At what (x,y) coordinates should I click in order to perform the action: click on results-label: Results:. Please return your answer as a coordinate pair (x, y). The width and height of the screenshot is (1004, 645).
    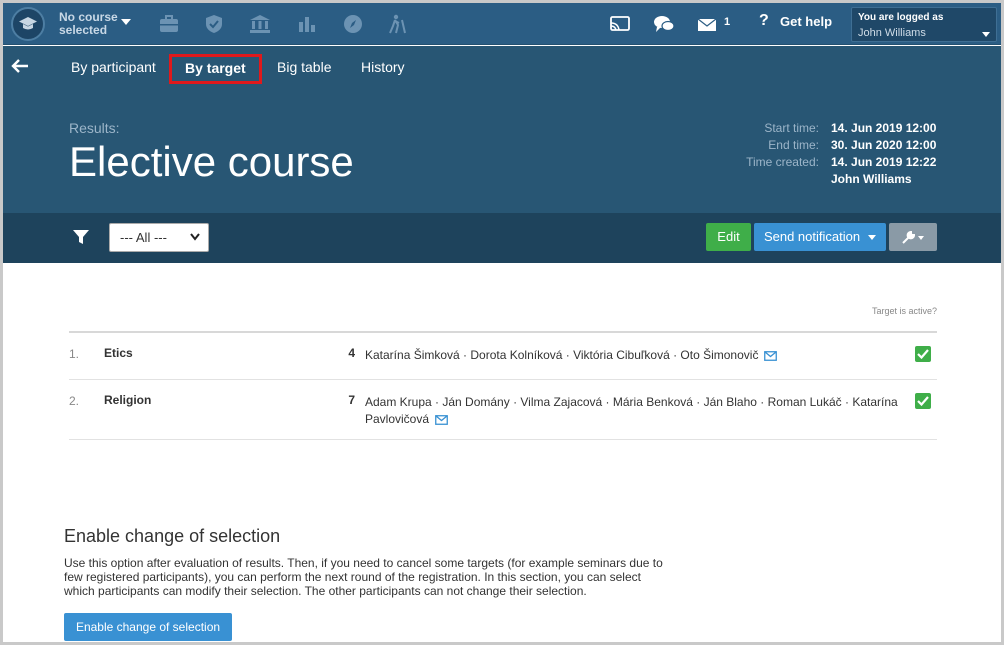
    Looking at the image, I should click on (94, 128).